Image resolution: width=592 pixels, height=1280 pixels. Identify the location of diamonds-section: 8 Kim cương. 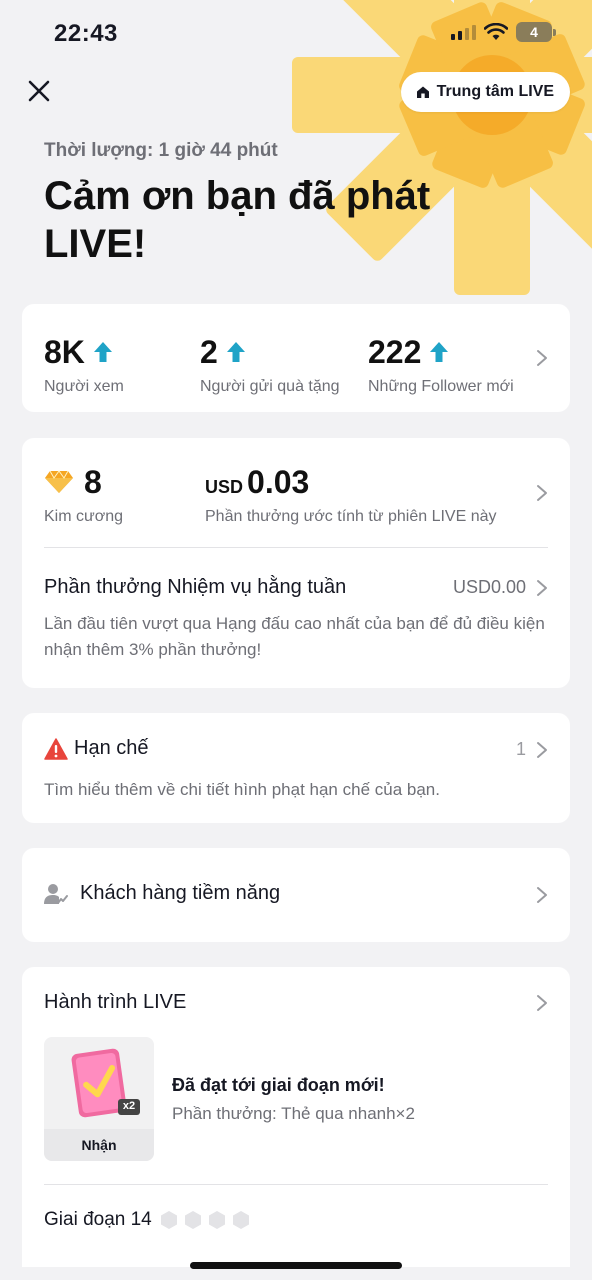
(83, 495).